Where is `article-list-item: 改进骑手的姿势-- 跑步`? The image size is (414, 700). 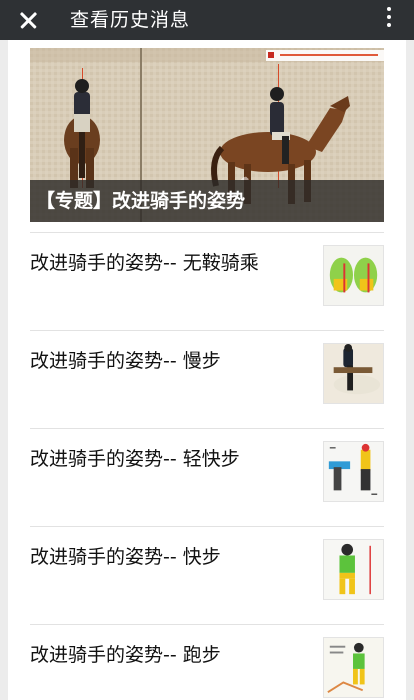 article-list-item: 改进骑手的姿势-- 跑步 is located at coordinates (207, 662).